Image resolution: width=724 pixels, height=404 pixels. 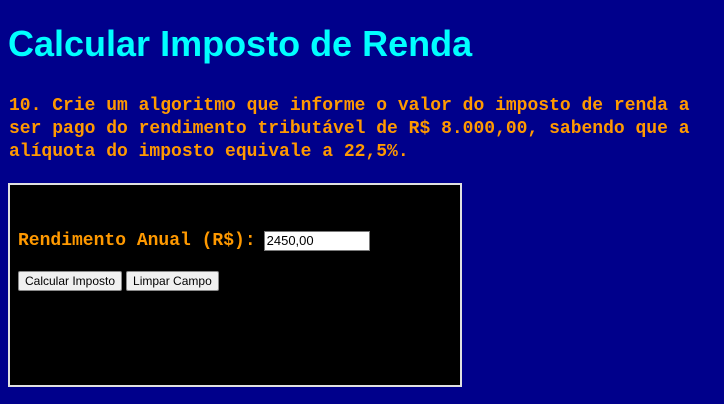 I want to click on page-title: Calcular Imposto de Renda, so click(x=240, y=43).